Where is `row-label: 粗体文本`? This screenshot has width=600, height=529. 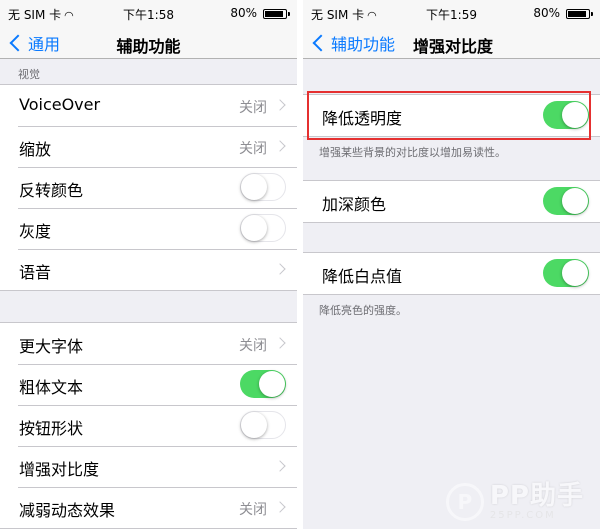
row-label: 粗体文本 is located at coordinates (51, 387).